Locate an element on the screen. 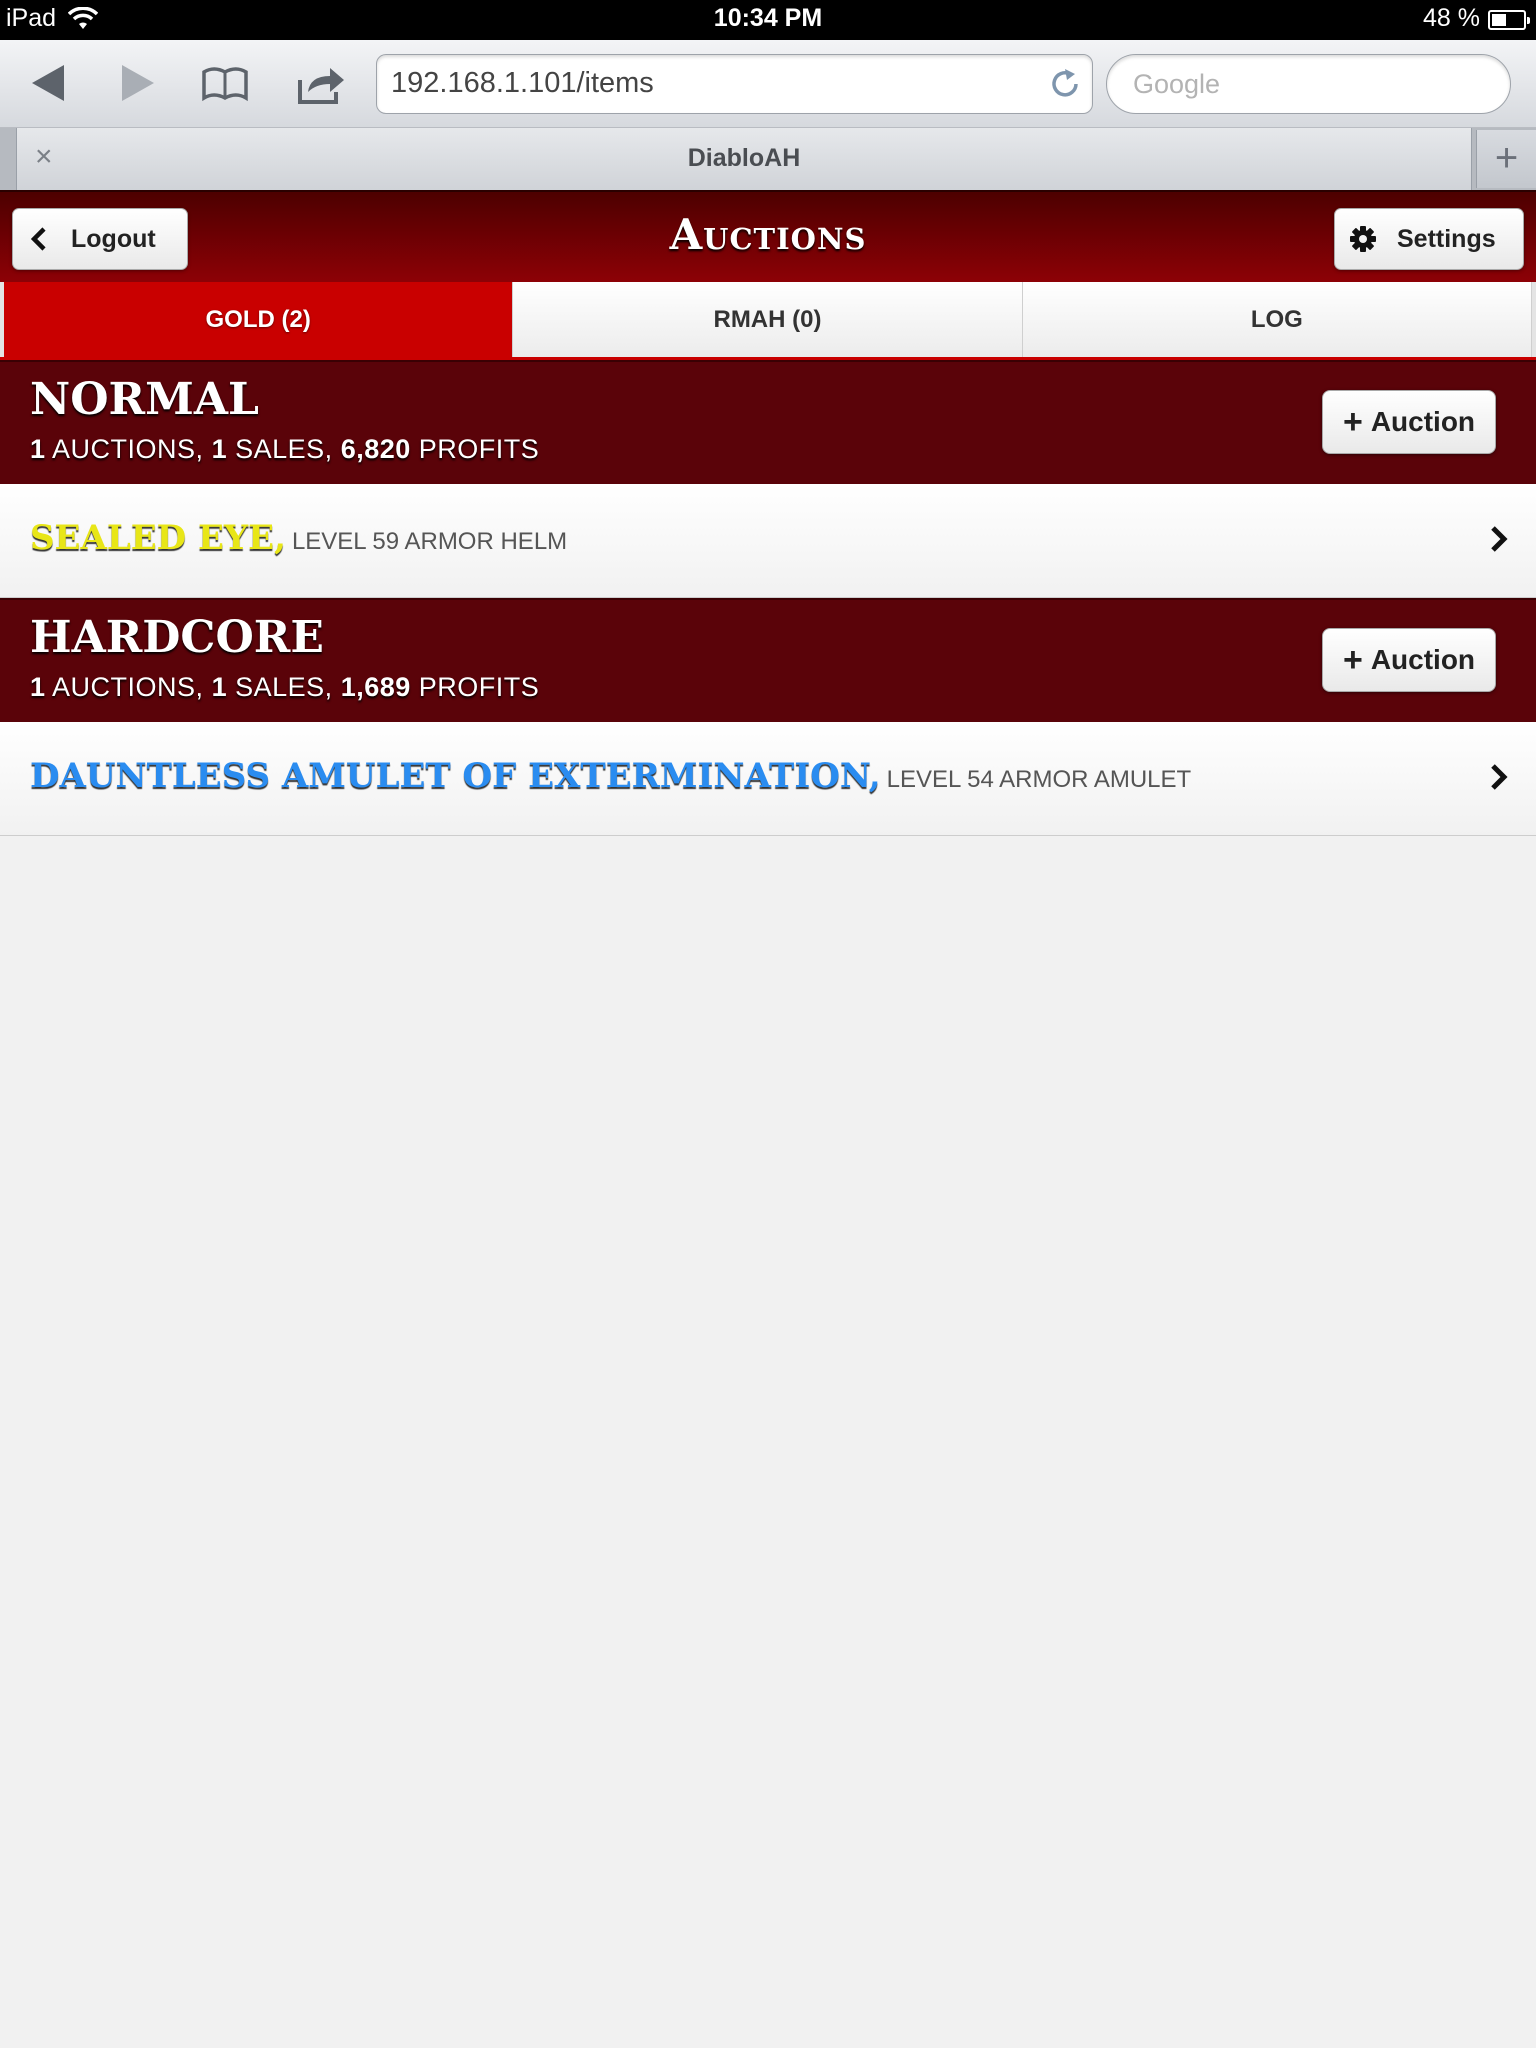  new-tab-button: + is located at coordinates (1506, 159).